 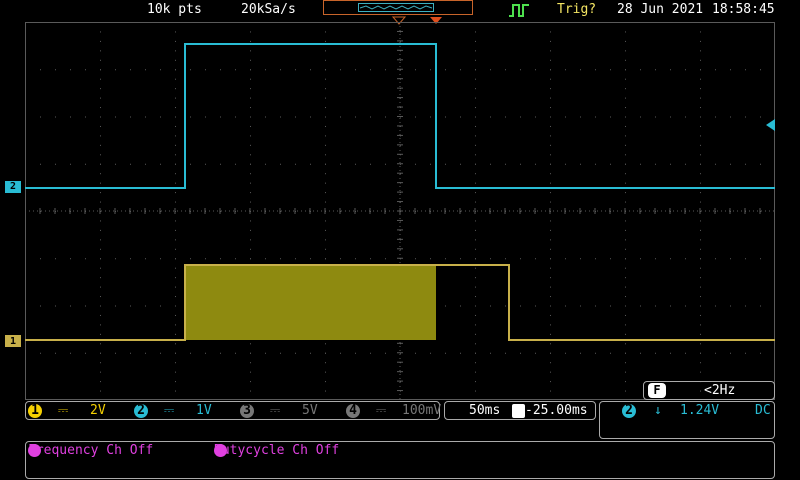 What do you see at coordinates (310, 302) in the screenshot?
I see `ch1-burst-region` at bounding box center [310, 302].